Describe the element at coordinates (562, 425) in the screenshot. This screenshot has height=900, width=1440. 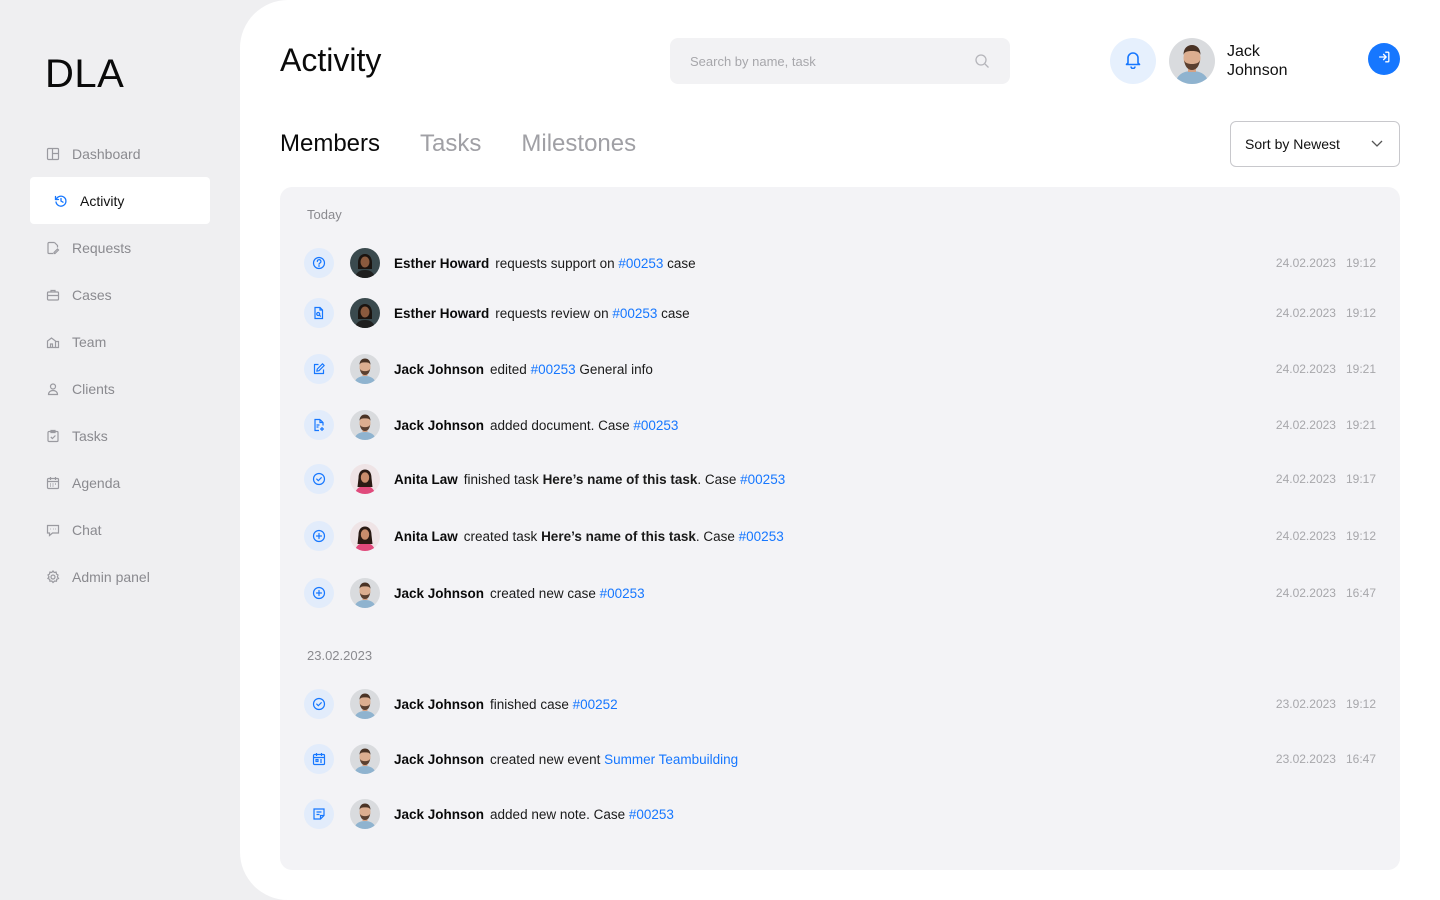
I see `activity-desc: added document. Case` at that location.